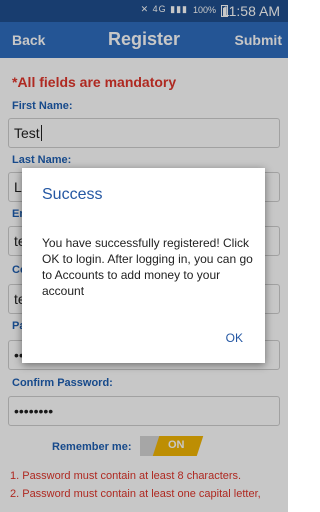 The height and width of the screenshot is (512, 320). Describe the element at coordinates (72, 194) in the screenshot. I see `dialog-title: Success` at that location.